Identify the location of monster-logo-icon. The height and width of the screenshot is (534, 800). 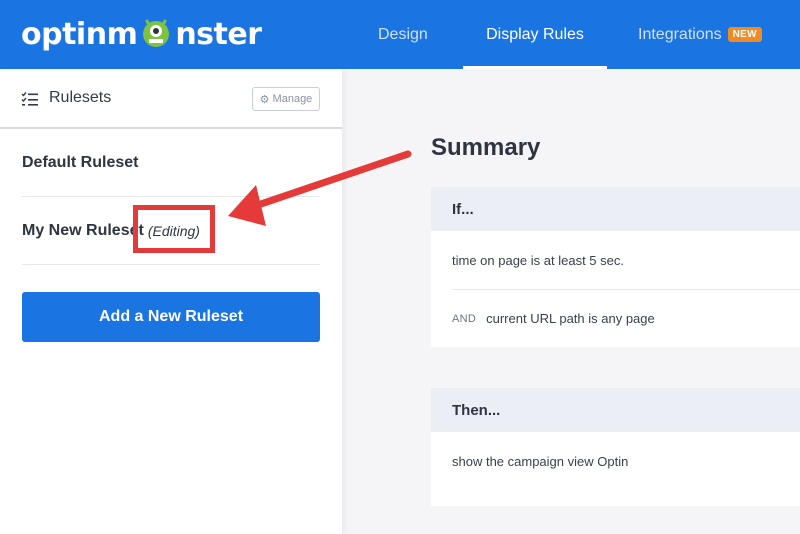
(156, 32).